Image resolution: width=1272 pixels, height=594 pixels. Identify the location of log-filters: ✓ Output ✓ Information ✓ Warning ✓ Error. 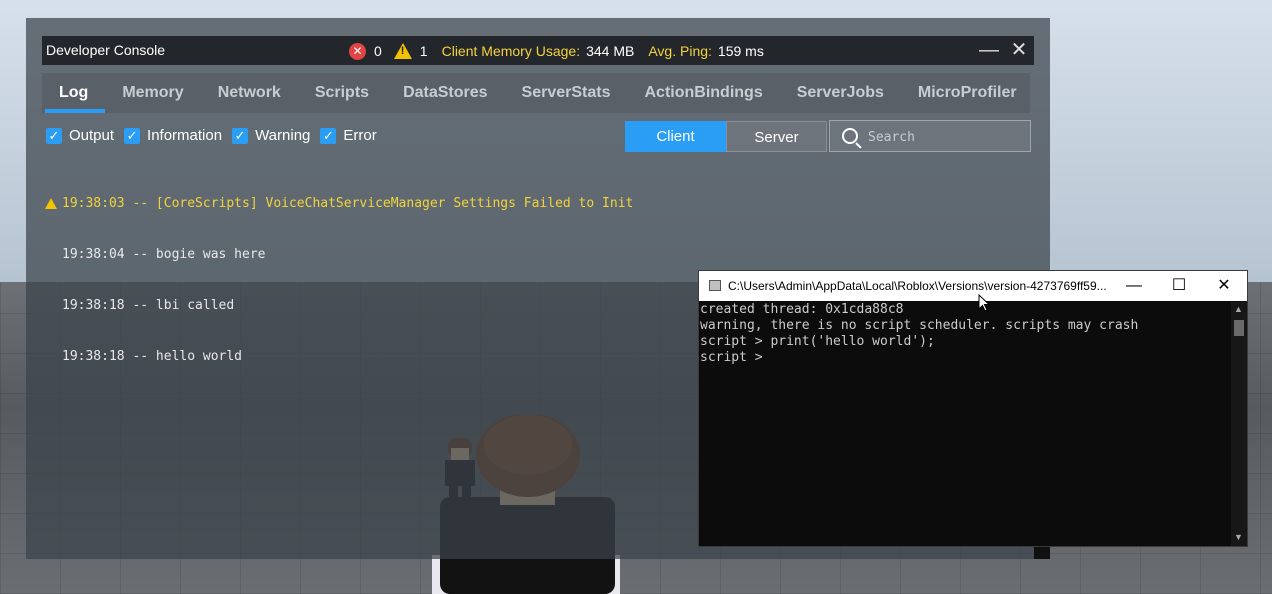
(216, 135).